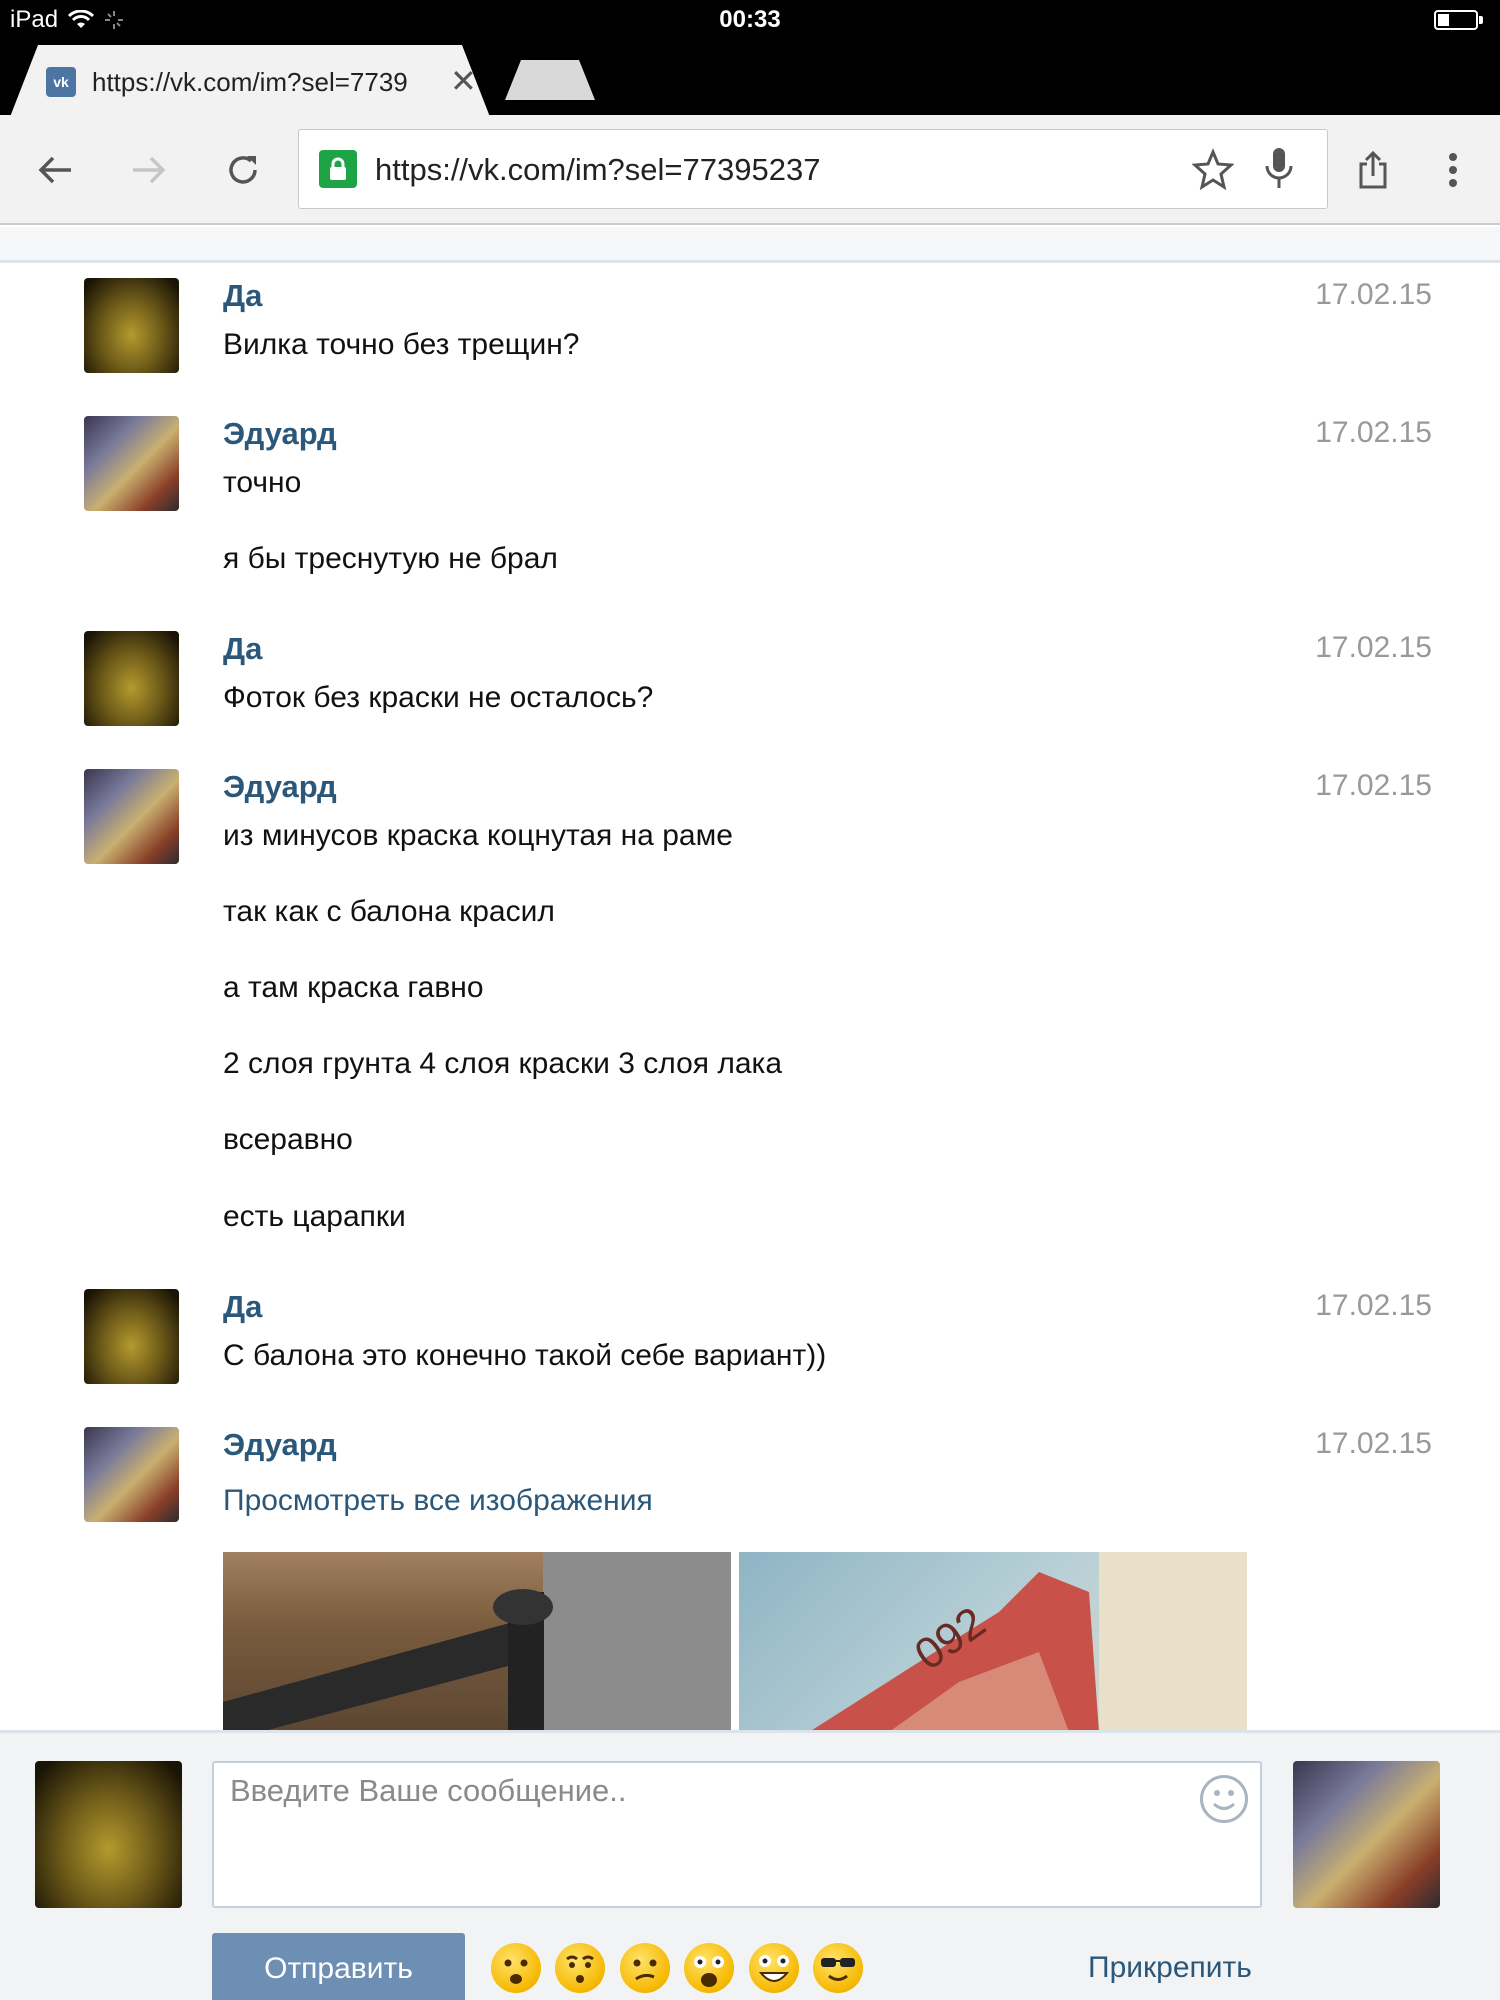 The height and width of the screenshot is (2000, 1500). What do you see at coordinates (838, 1968) in the screenshot?
I see `sunglasses-emoji-icon` at bounding box center [838, 1968].